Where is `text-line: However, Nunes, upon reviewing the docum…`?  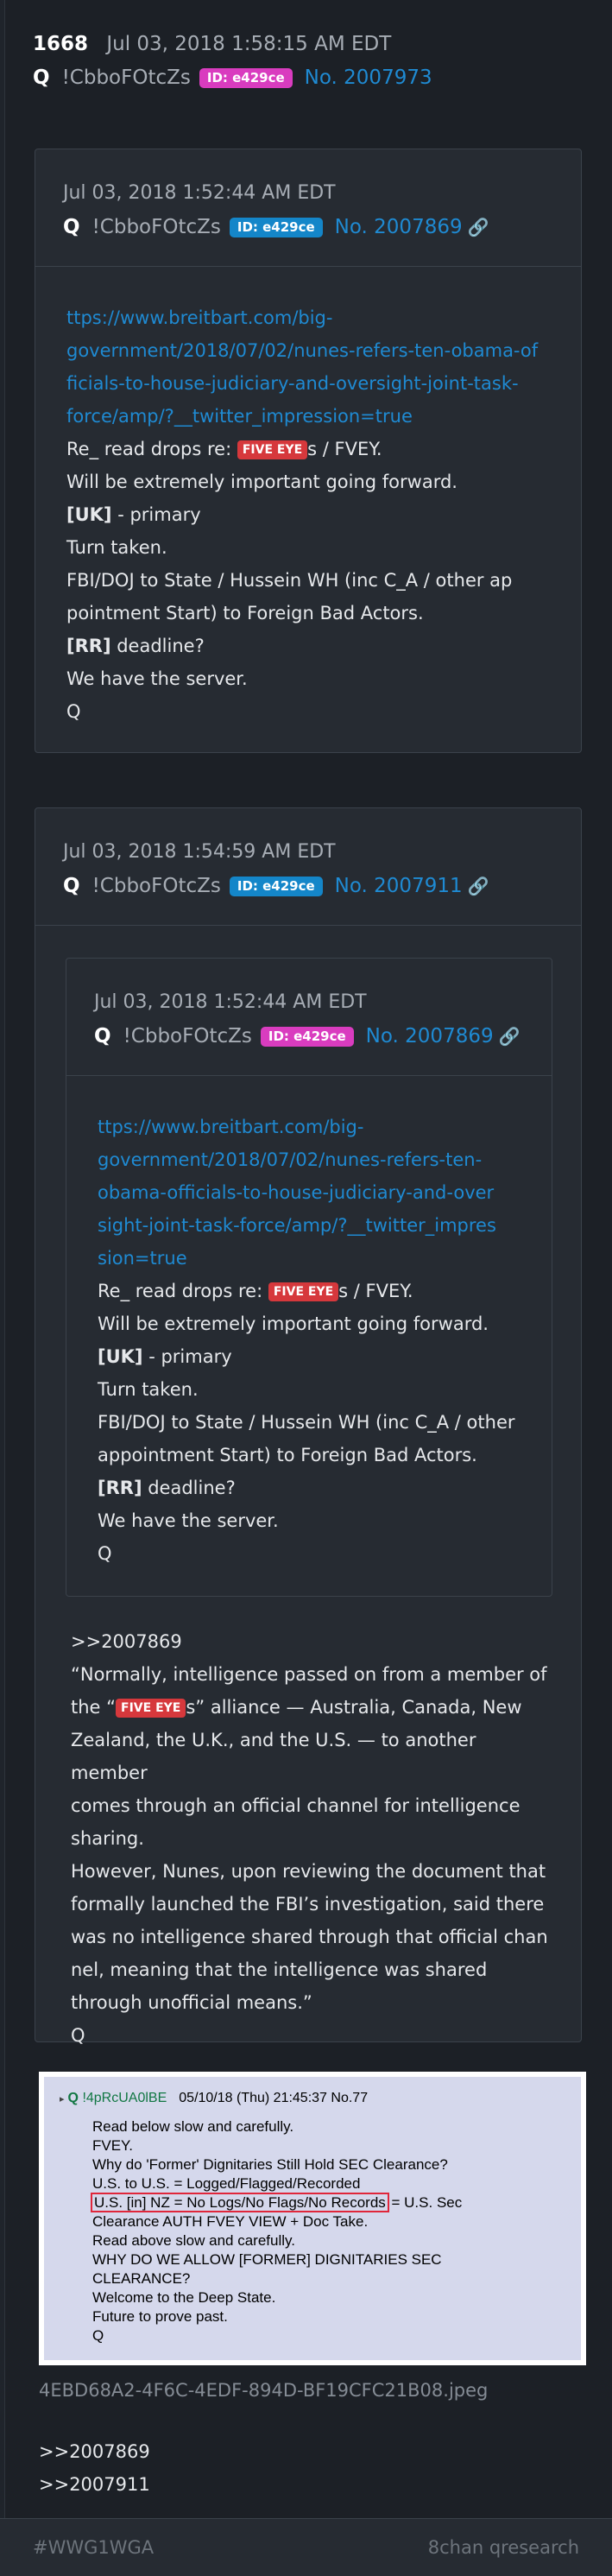
text-line: However, Nunes, upon reviewing the docum… is located at coordinates (308, 1871).